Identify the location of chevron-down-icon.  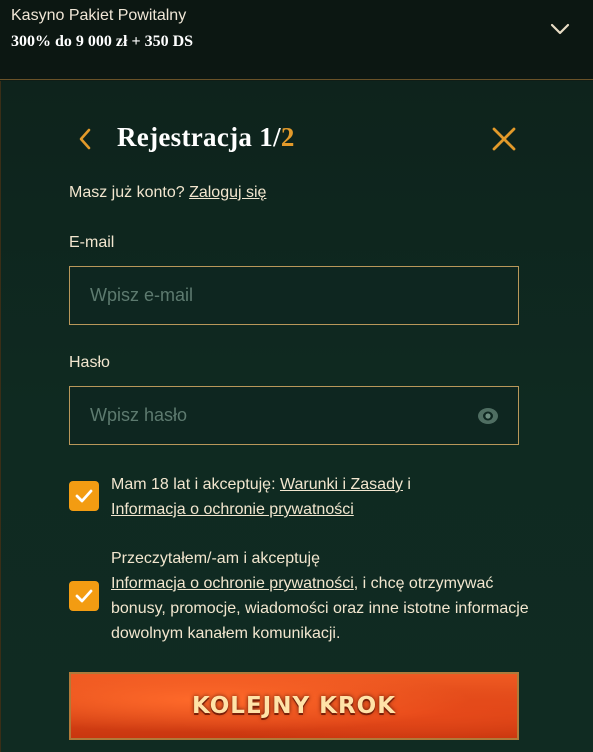
(560, 29).